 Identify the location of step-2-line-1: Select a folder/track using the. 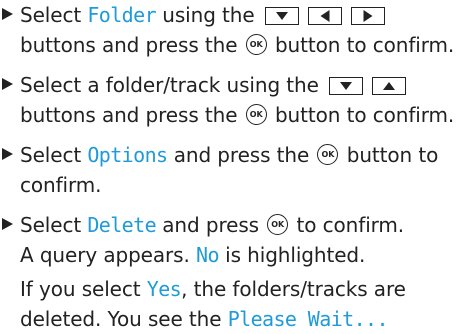
(213, 85).